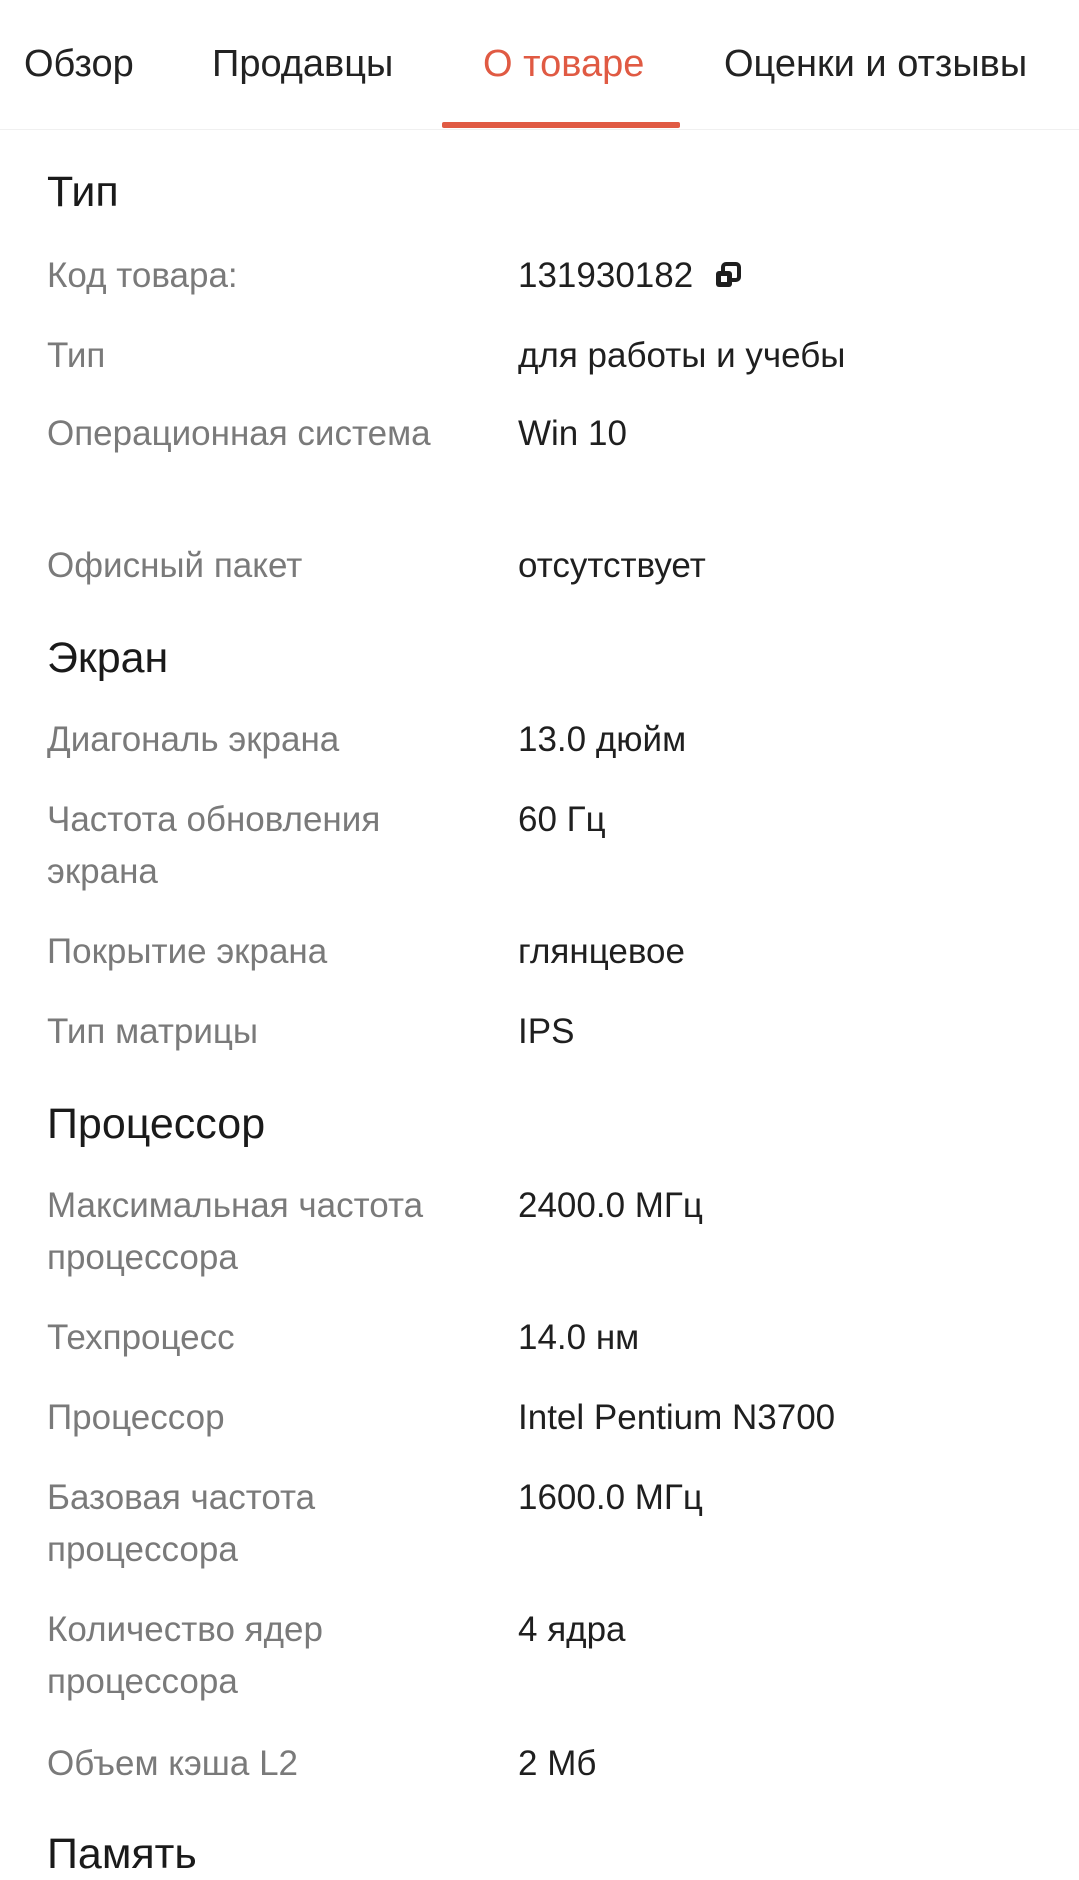 This screenshot has width=1079, height=1880. What do you see at coordinates (579, 1337) in the screenshot?
I see `spec-value: 14.0 нм` at bounding box center [579, 1337].